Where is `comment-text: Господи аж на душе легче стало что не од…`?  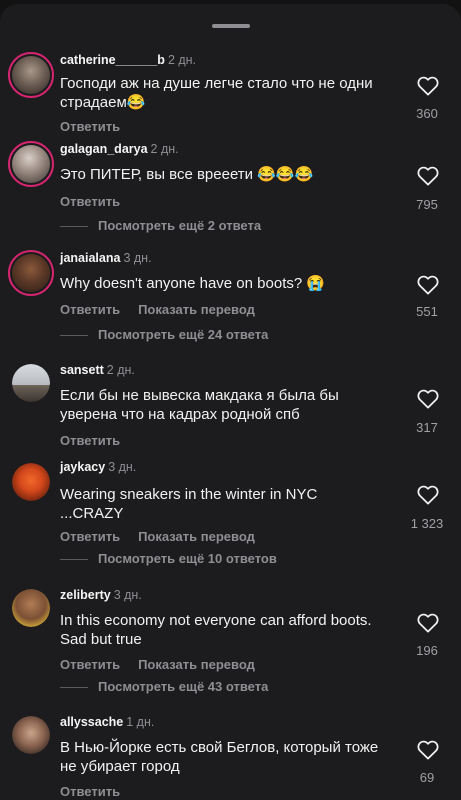 comment-text: Господи аж на душе легче стало что не од… is located at coordinates (216, 93).